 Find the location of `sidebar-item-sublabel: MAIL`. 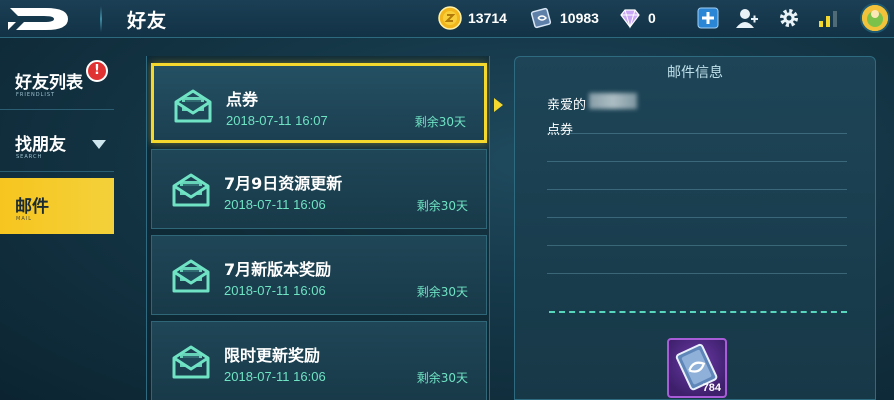

sidebar-item-sublabel: MAIL is located at coordinates (24, 219).